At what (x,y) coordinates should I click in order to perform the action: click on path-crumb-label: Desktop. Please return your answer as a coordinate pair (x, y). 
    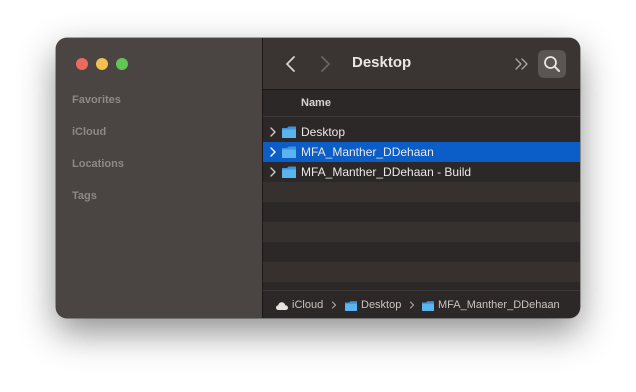
    Looking at the image, I should click on (381, 305).